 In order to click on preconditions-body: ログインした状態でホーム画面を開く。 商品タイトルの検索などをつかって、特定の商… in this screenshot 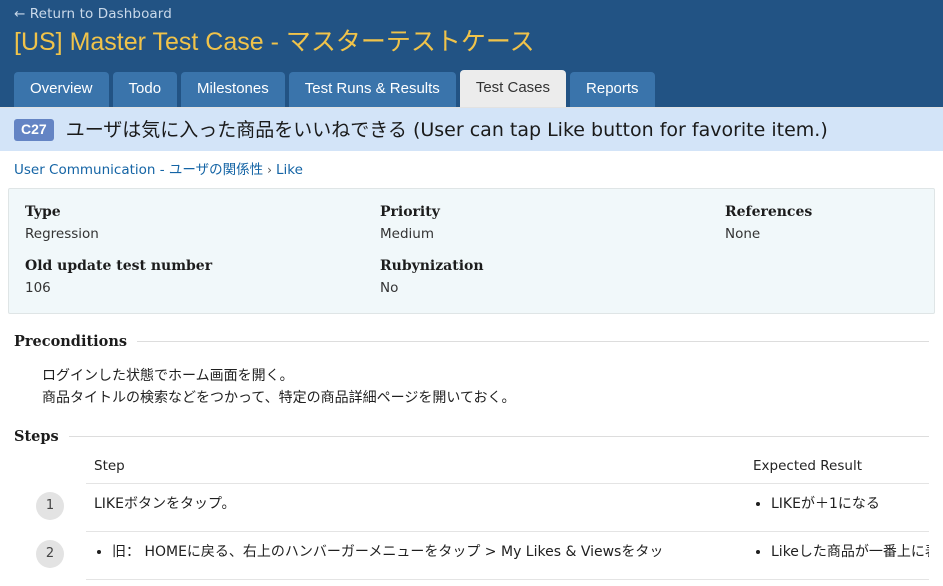, I will do `click(471, 380)`.